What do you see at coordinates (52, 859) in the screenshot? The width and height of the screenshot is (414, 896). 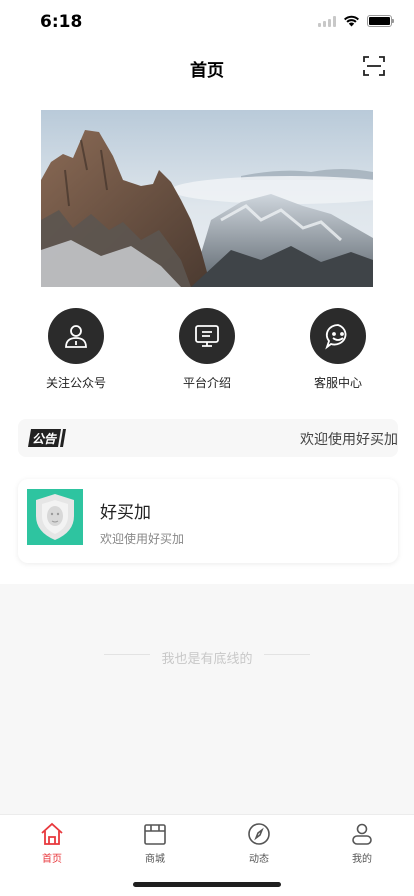 I see `tab-label: 首页` at bounding box center [52, 859].